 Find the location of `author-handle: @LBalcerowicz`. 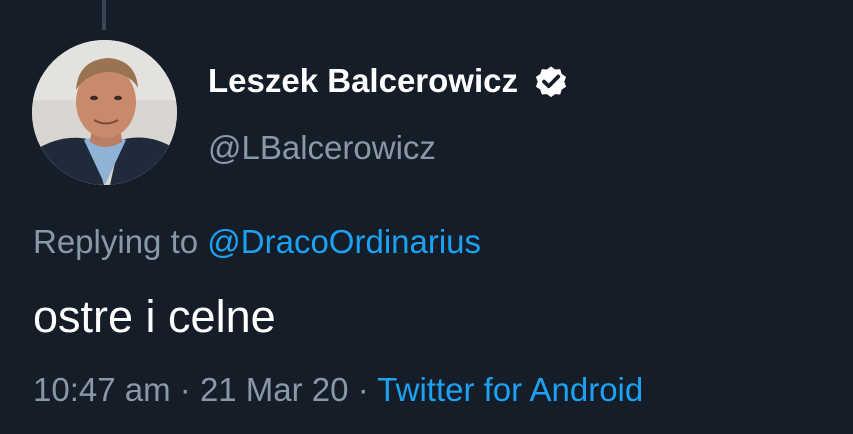

author-handle: @LBalcerowicz is located at coordinates (322, 148).